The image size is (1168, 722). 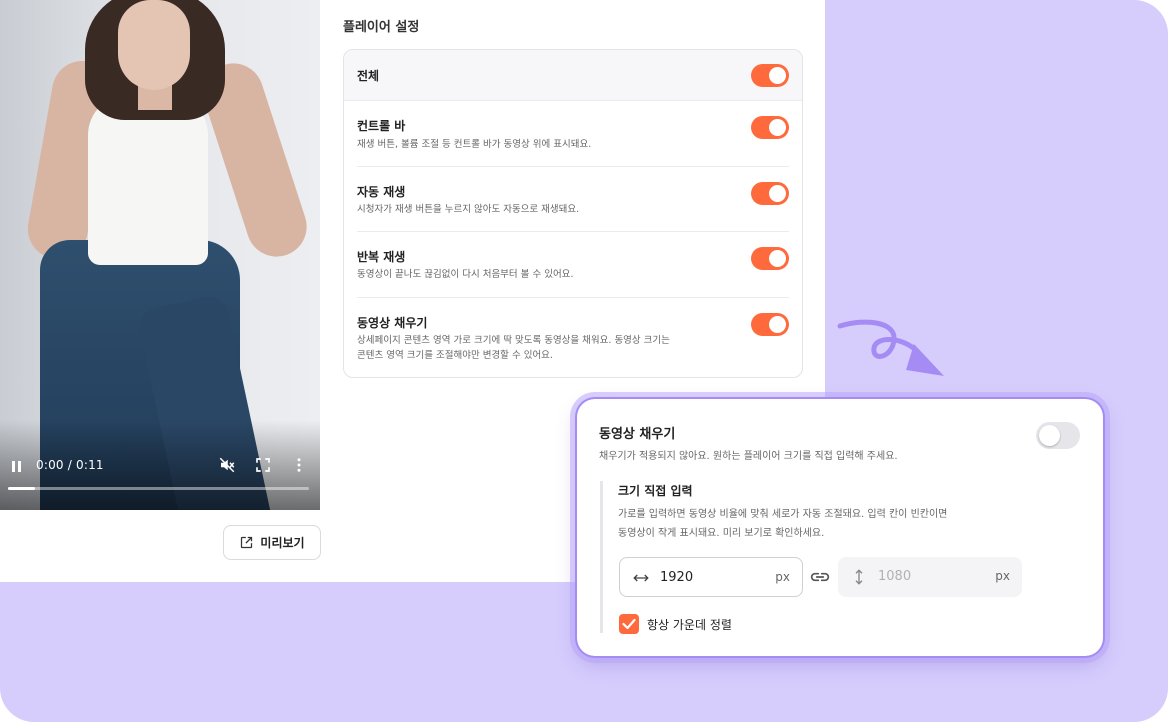 What do you see at coordinates (895, 576) in the screenshot?
I see `height-value: 1080` at bounding box center [895, 576].